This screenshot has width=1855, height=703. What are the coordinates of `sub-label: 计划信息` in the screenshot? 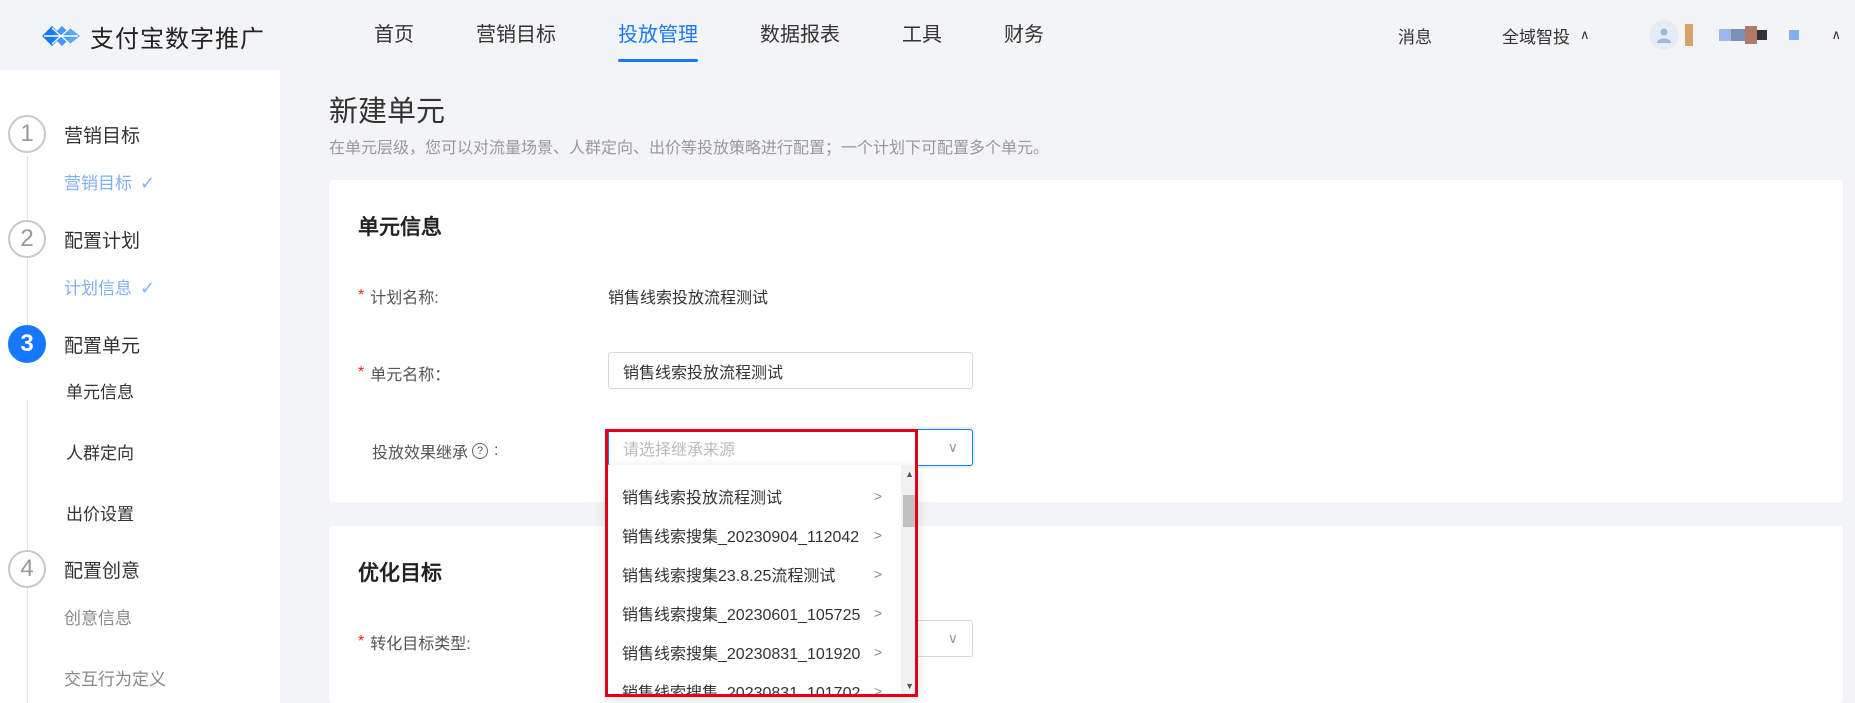 It's located at (98, 288).